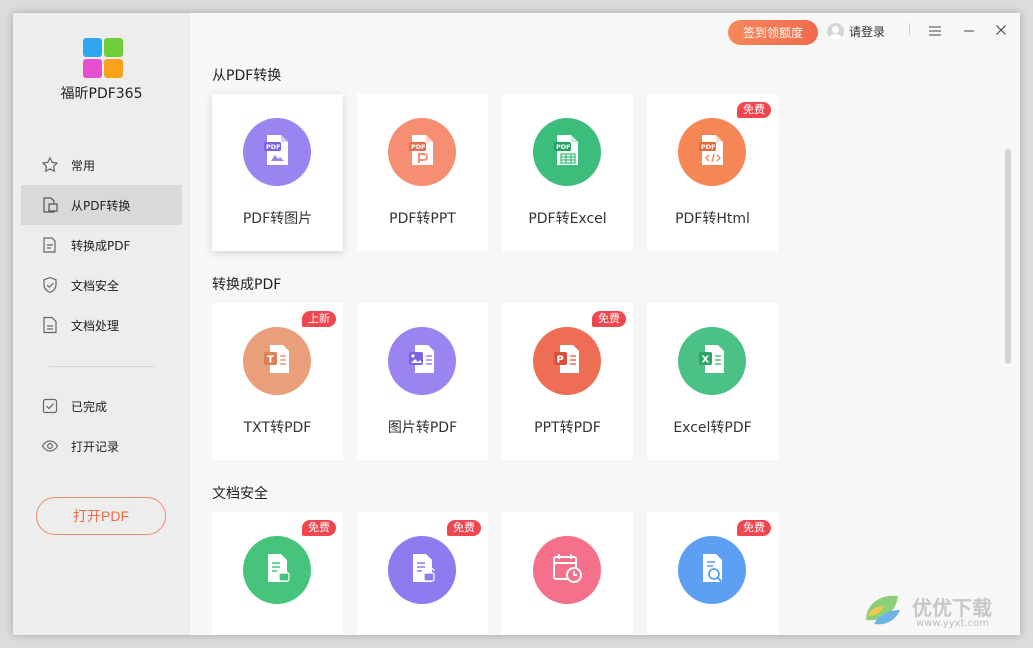 Image resolution: width=1033 pixels, height=648 pixels. I want to click on minimize-button, so click(969, 30).